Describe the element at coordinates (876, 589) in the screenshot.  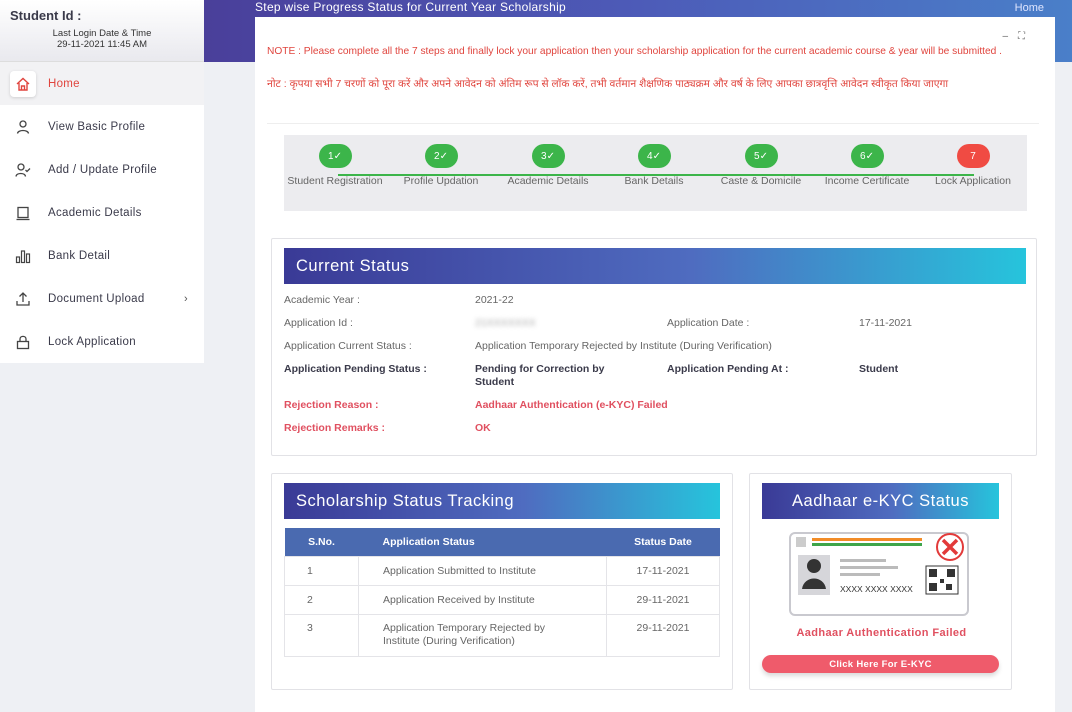
I see `aadhaar-number-text: XXXX XXXX XXXX` at that location.